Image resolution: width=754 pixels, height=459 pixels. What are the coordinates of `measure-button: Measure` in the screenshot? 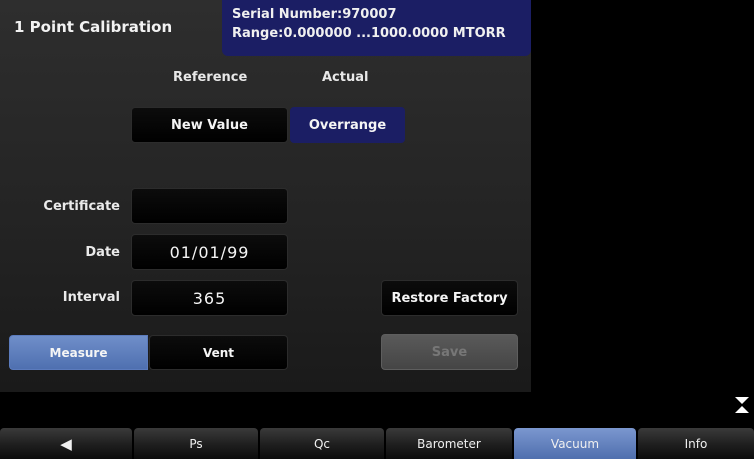 It's located at (78, 352).